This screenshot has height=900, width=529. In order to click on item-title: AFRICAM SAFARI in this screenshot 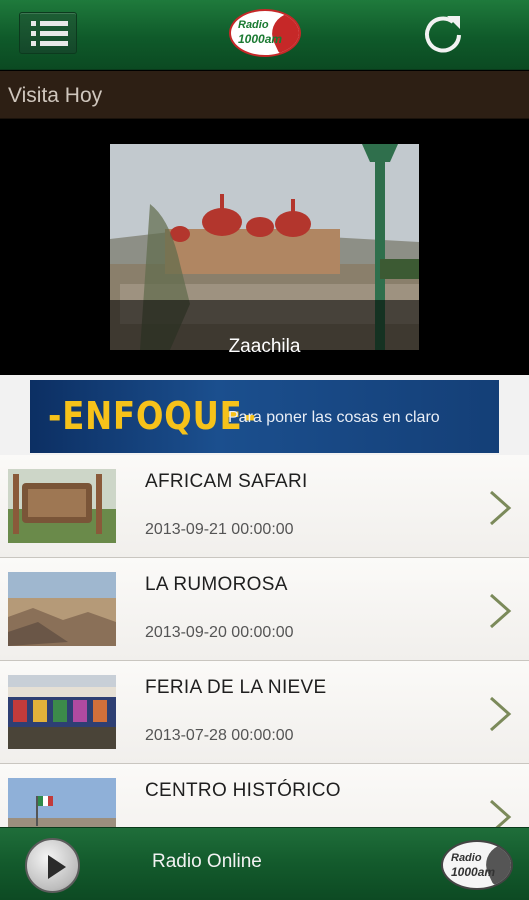, I will do `click(226, 481)`.